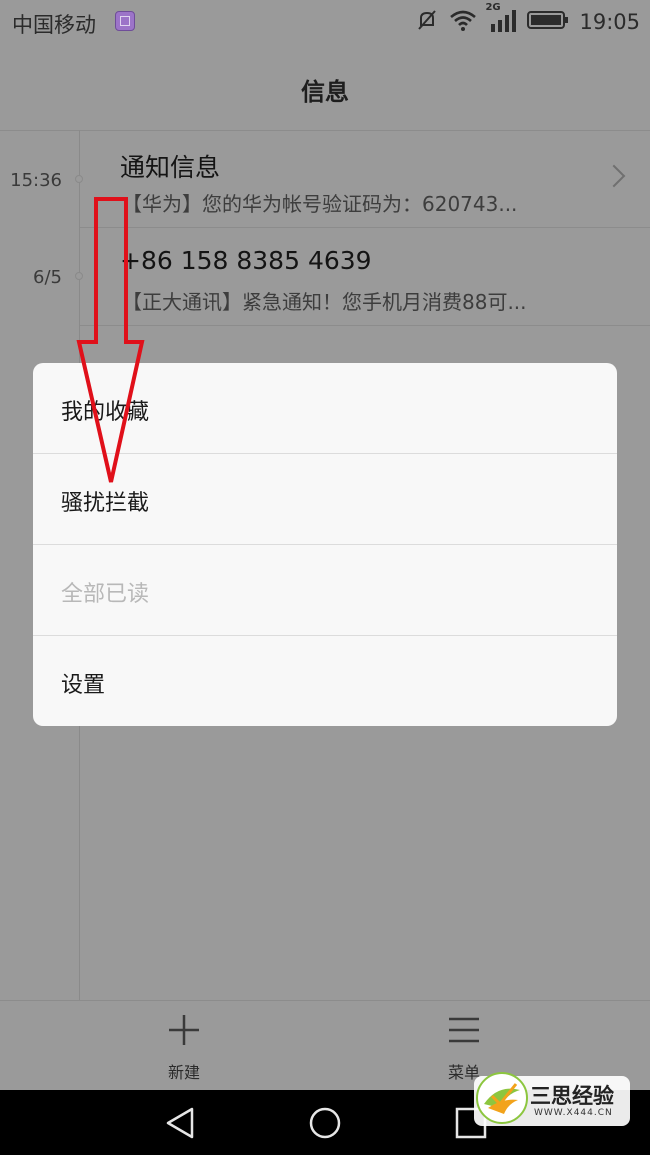 This screenshot has height=1155, width=650. Describe the element at coordinates (501, 19) in the screenshot. I see `signal-icon: 2G` at that location.